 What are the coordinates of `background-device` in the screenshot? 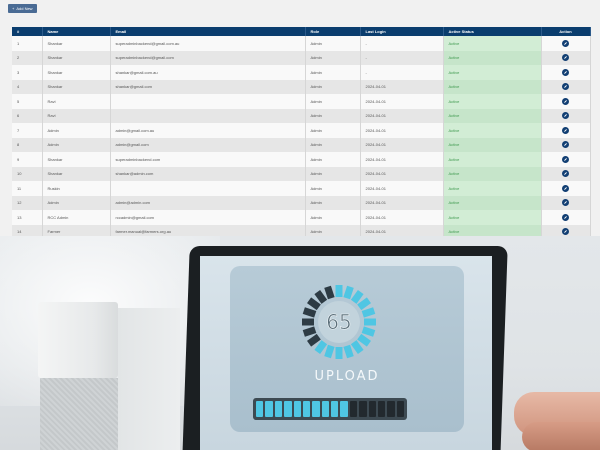 It's located at (149, 379).